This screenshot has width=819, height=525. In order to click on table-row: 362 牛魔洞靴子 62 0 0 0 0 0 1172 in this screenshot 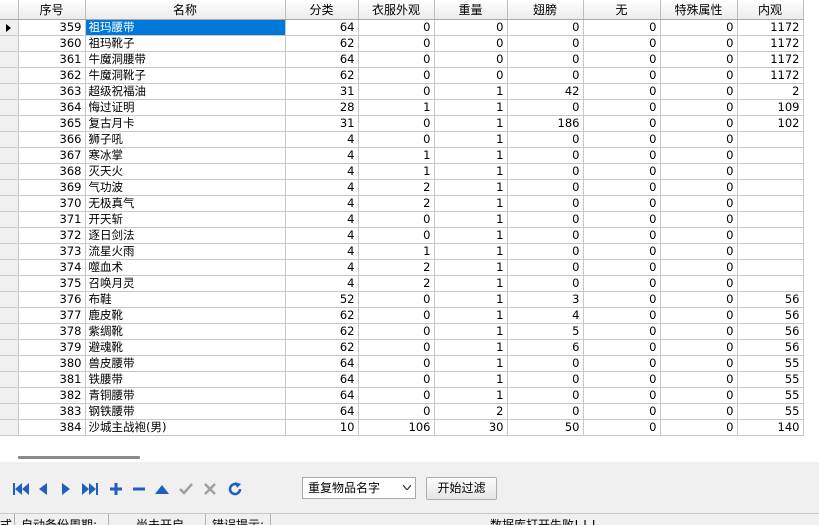, I will do `click(402, 75)`.